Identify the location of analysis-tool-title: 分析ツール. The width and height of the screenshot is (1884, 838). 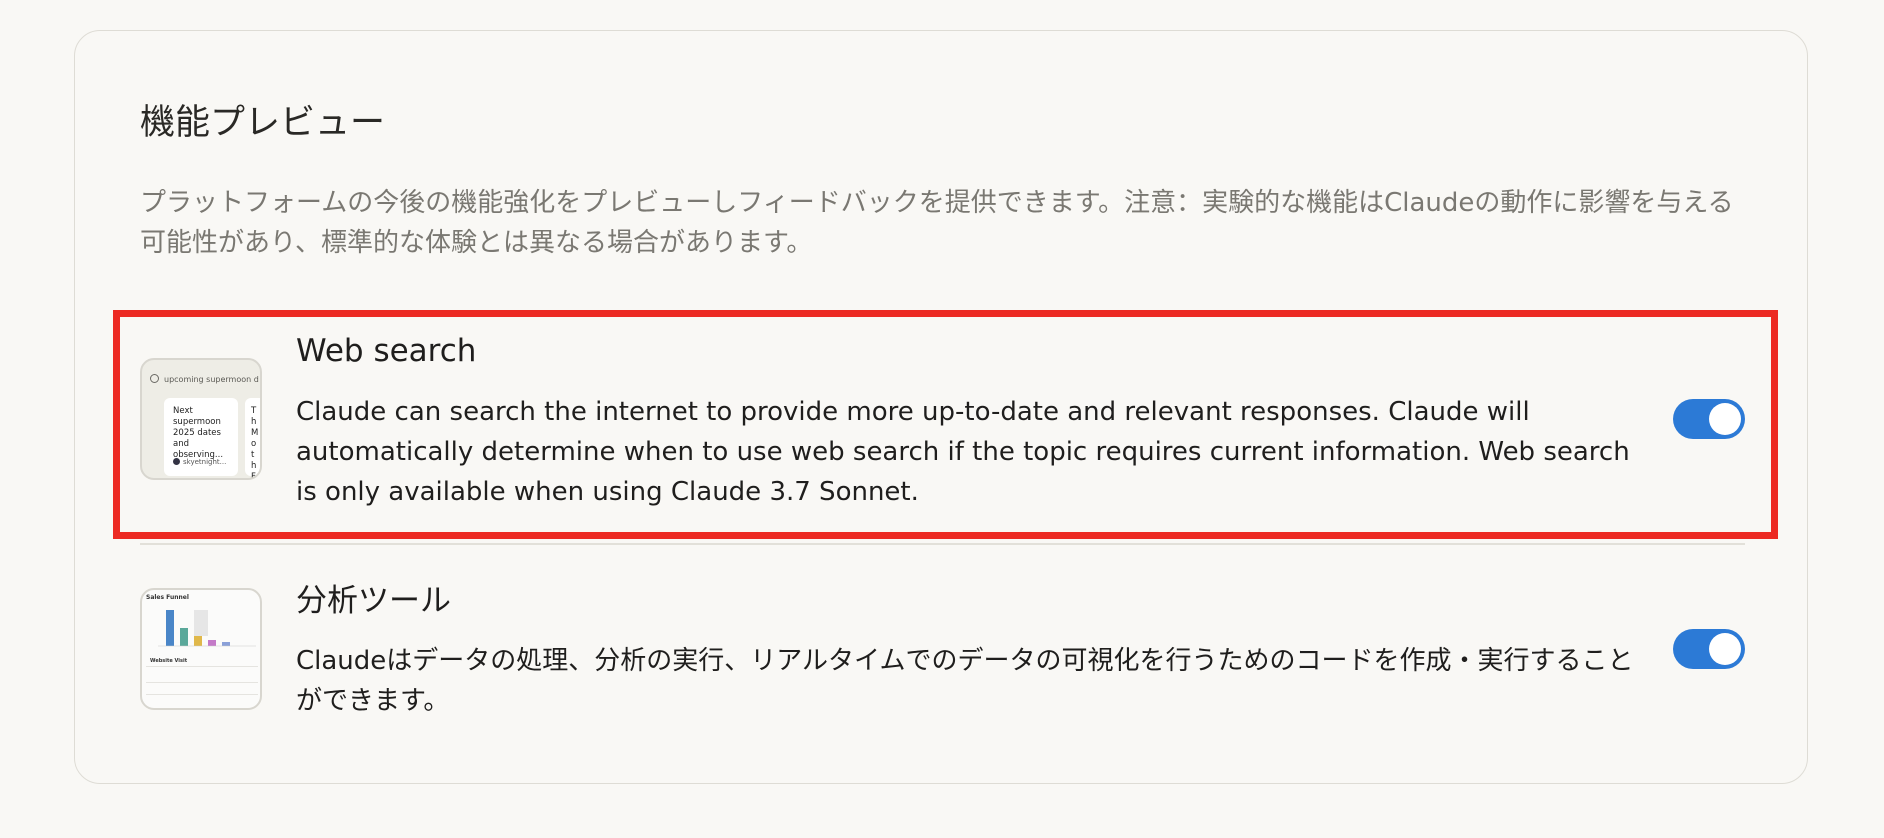
(373, 601).